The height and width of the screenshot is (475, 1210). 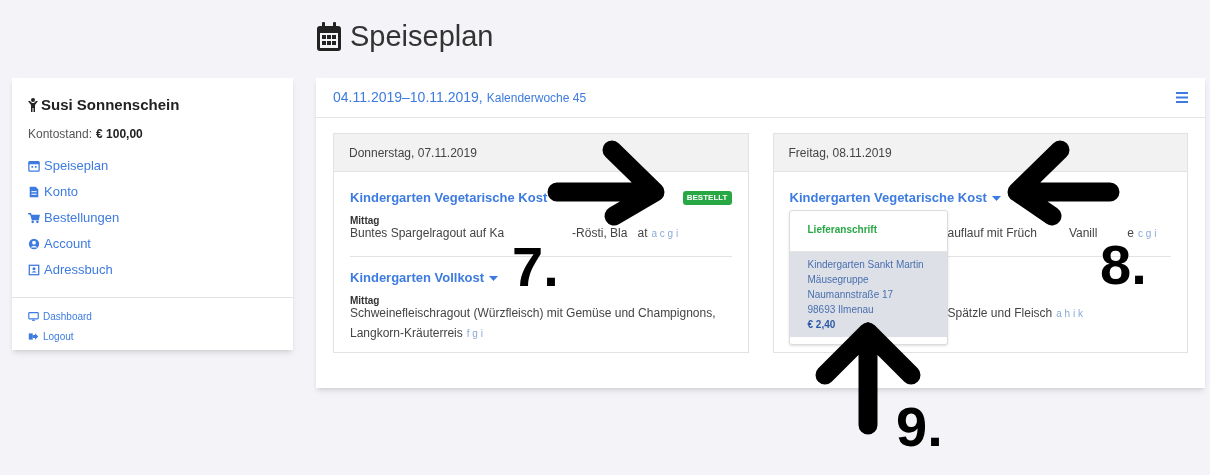 I want to click on nav-link: Speiseplan, so click(x=152, y=165).